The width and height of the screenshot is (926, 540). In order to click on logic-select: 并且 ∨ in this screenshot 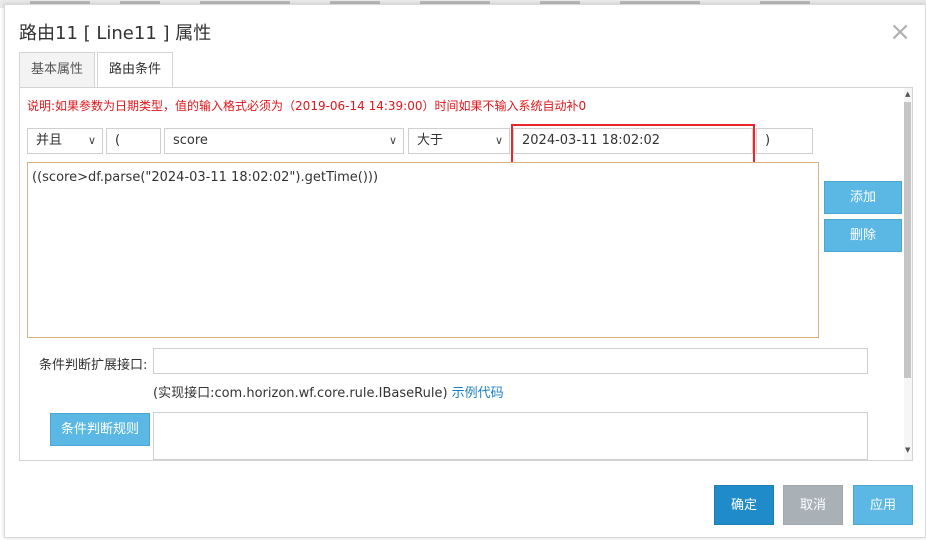, I will do `click(65, 141)`.